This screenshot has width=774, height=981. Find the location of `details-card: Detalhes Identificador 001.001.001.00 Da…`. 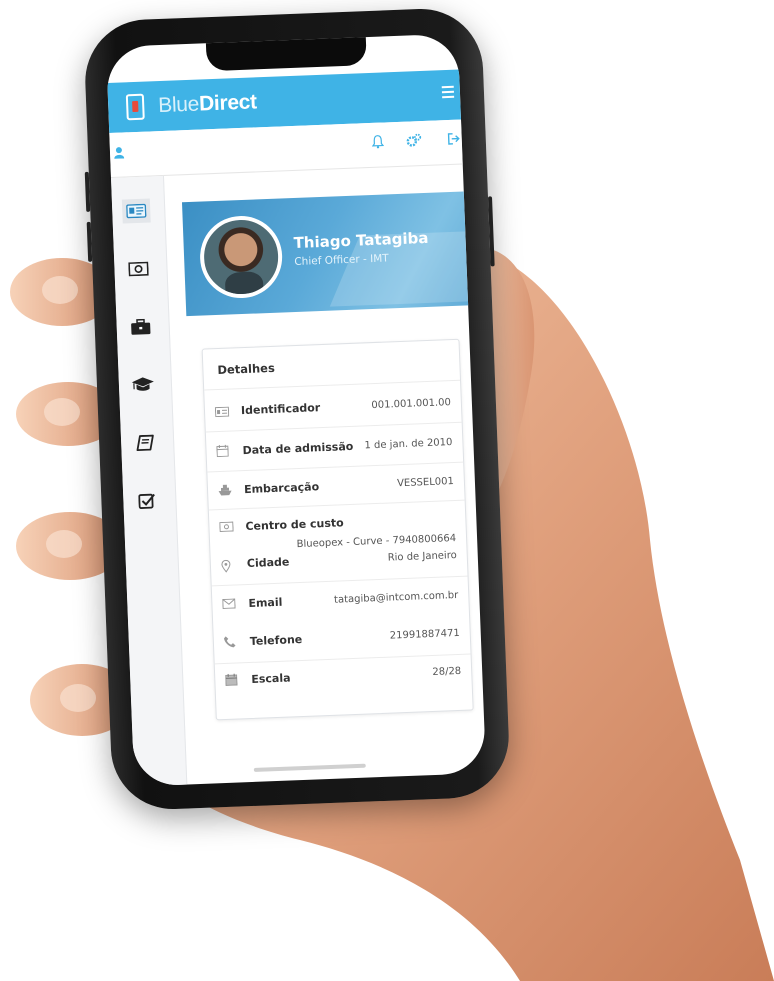

details-card: Detalhes Identificador 001.001.001.00 Da… is located at coordinates (337, 529).